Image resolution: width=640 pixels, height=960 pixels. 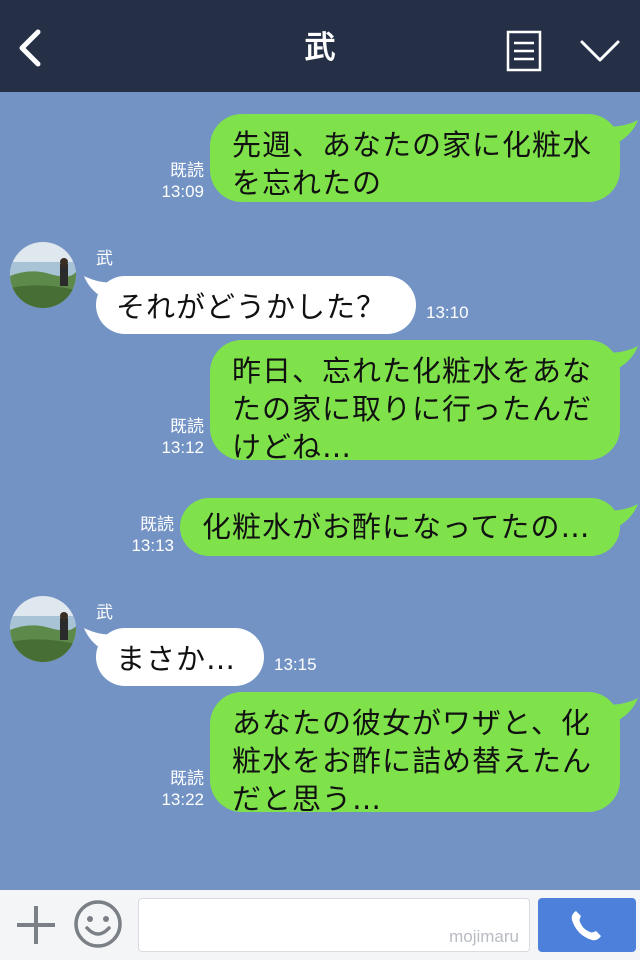 I want to click on menu-button, so click(x=600, y=51).